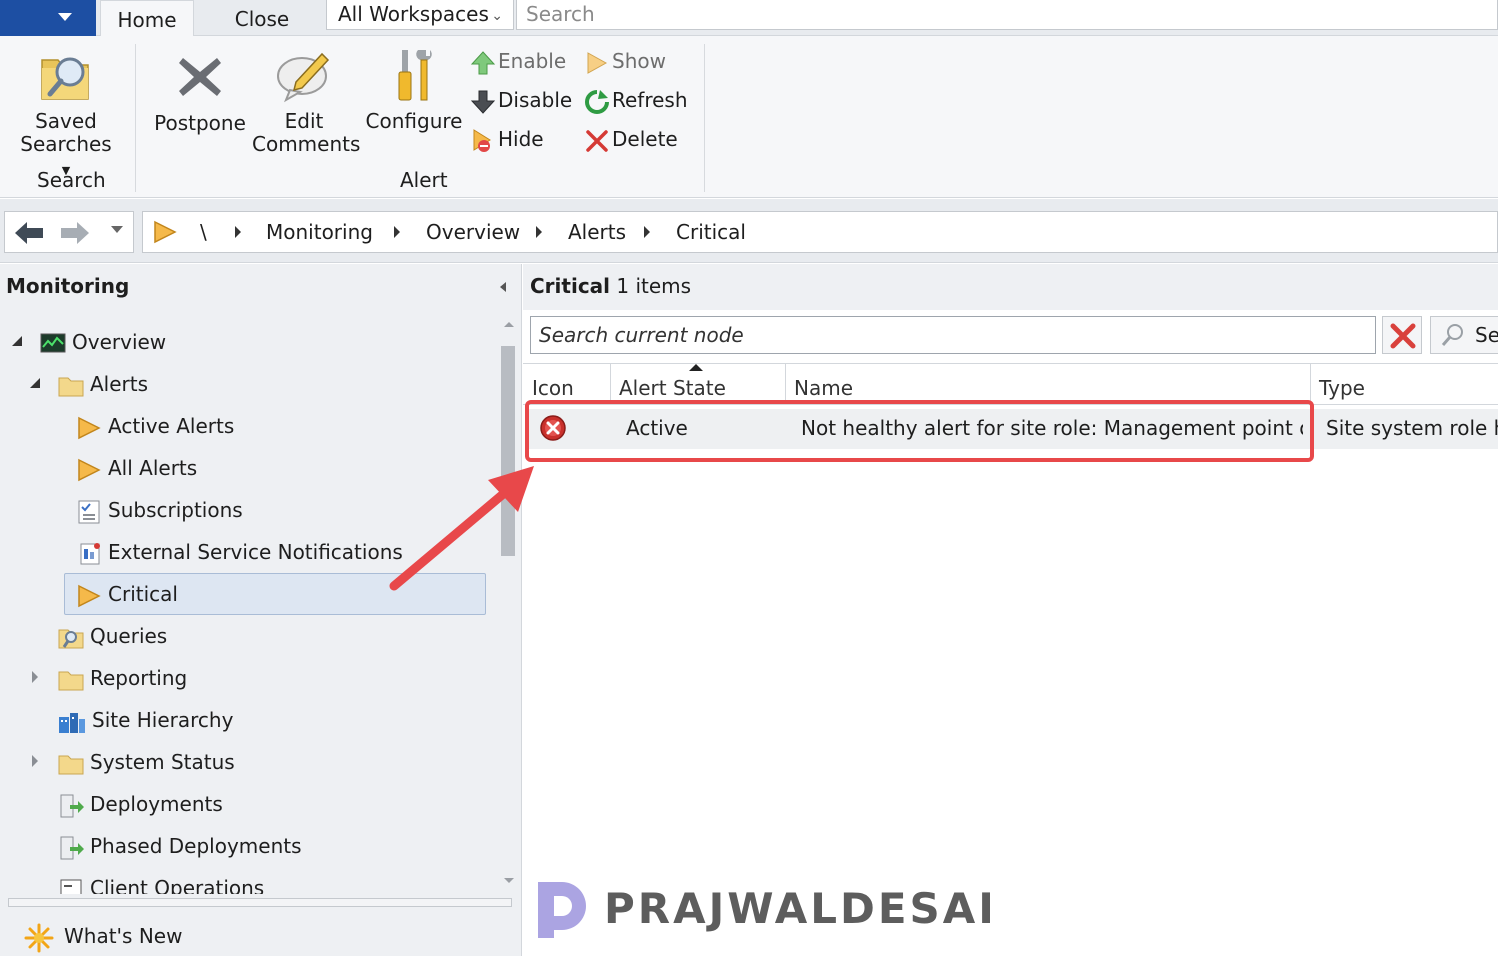 The width and height of the screenshot is (1498, 956). Describe the element at coordinates (162, 762) in the screenshot. I see `tree-item-system-status-label: System Status` at that location.